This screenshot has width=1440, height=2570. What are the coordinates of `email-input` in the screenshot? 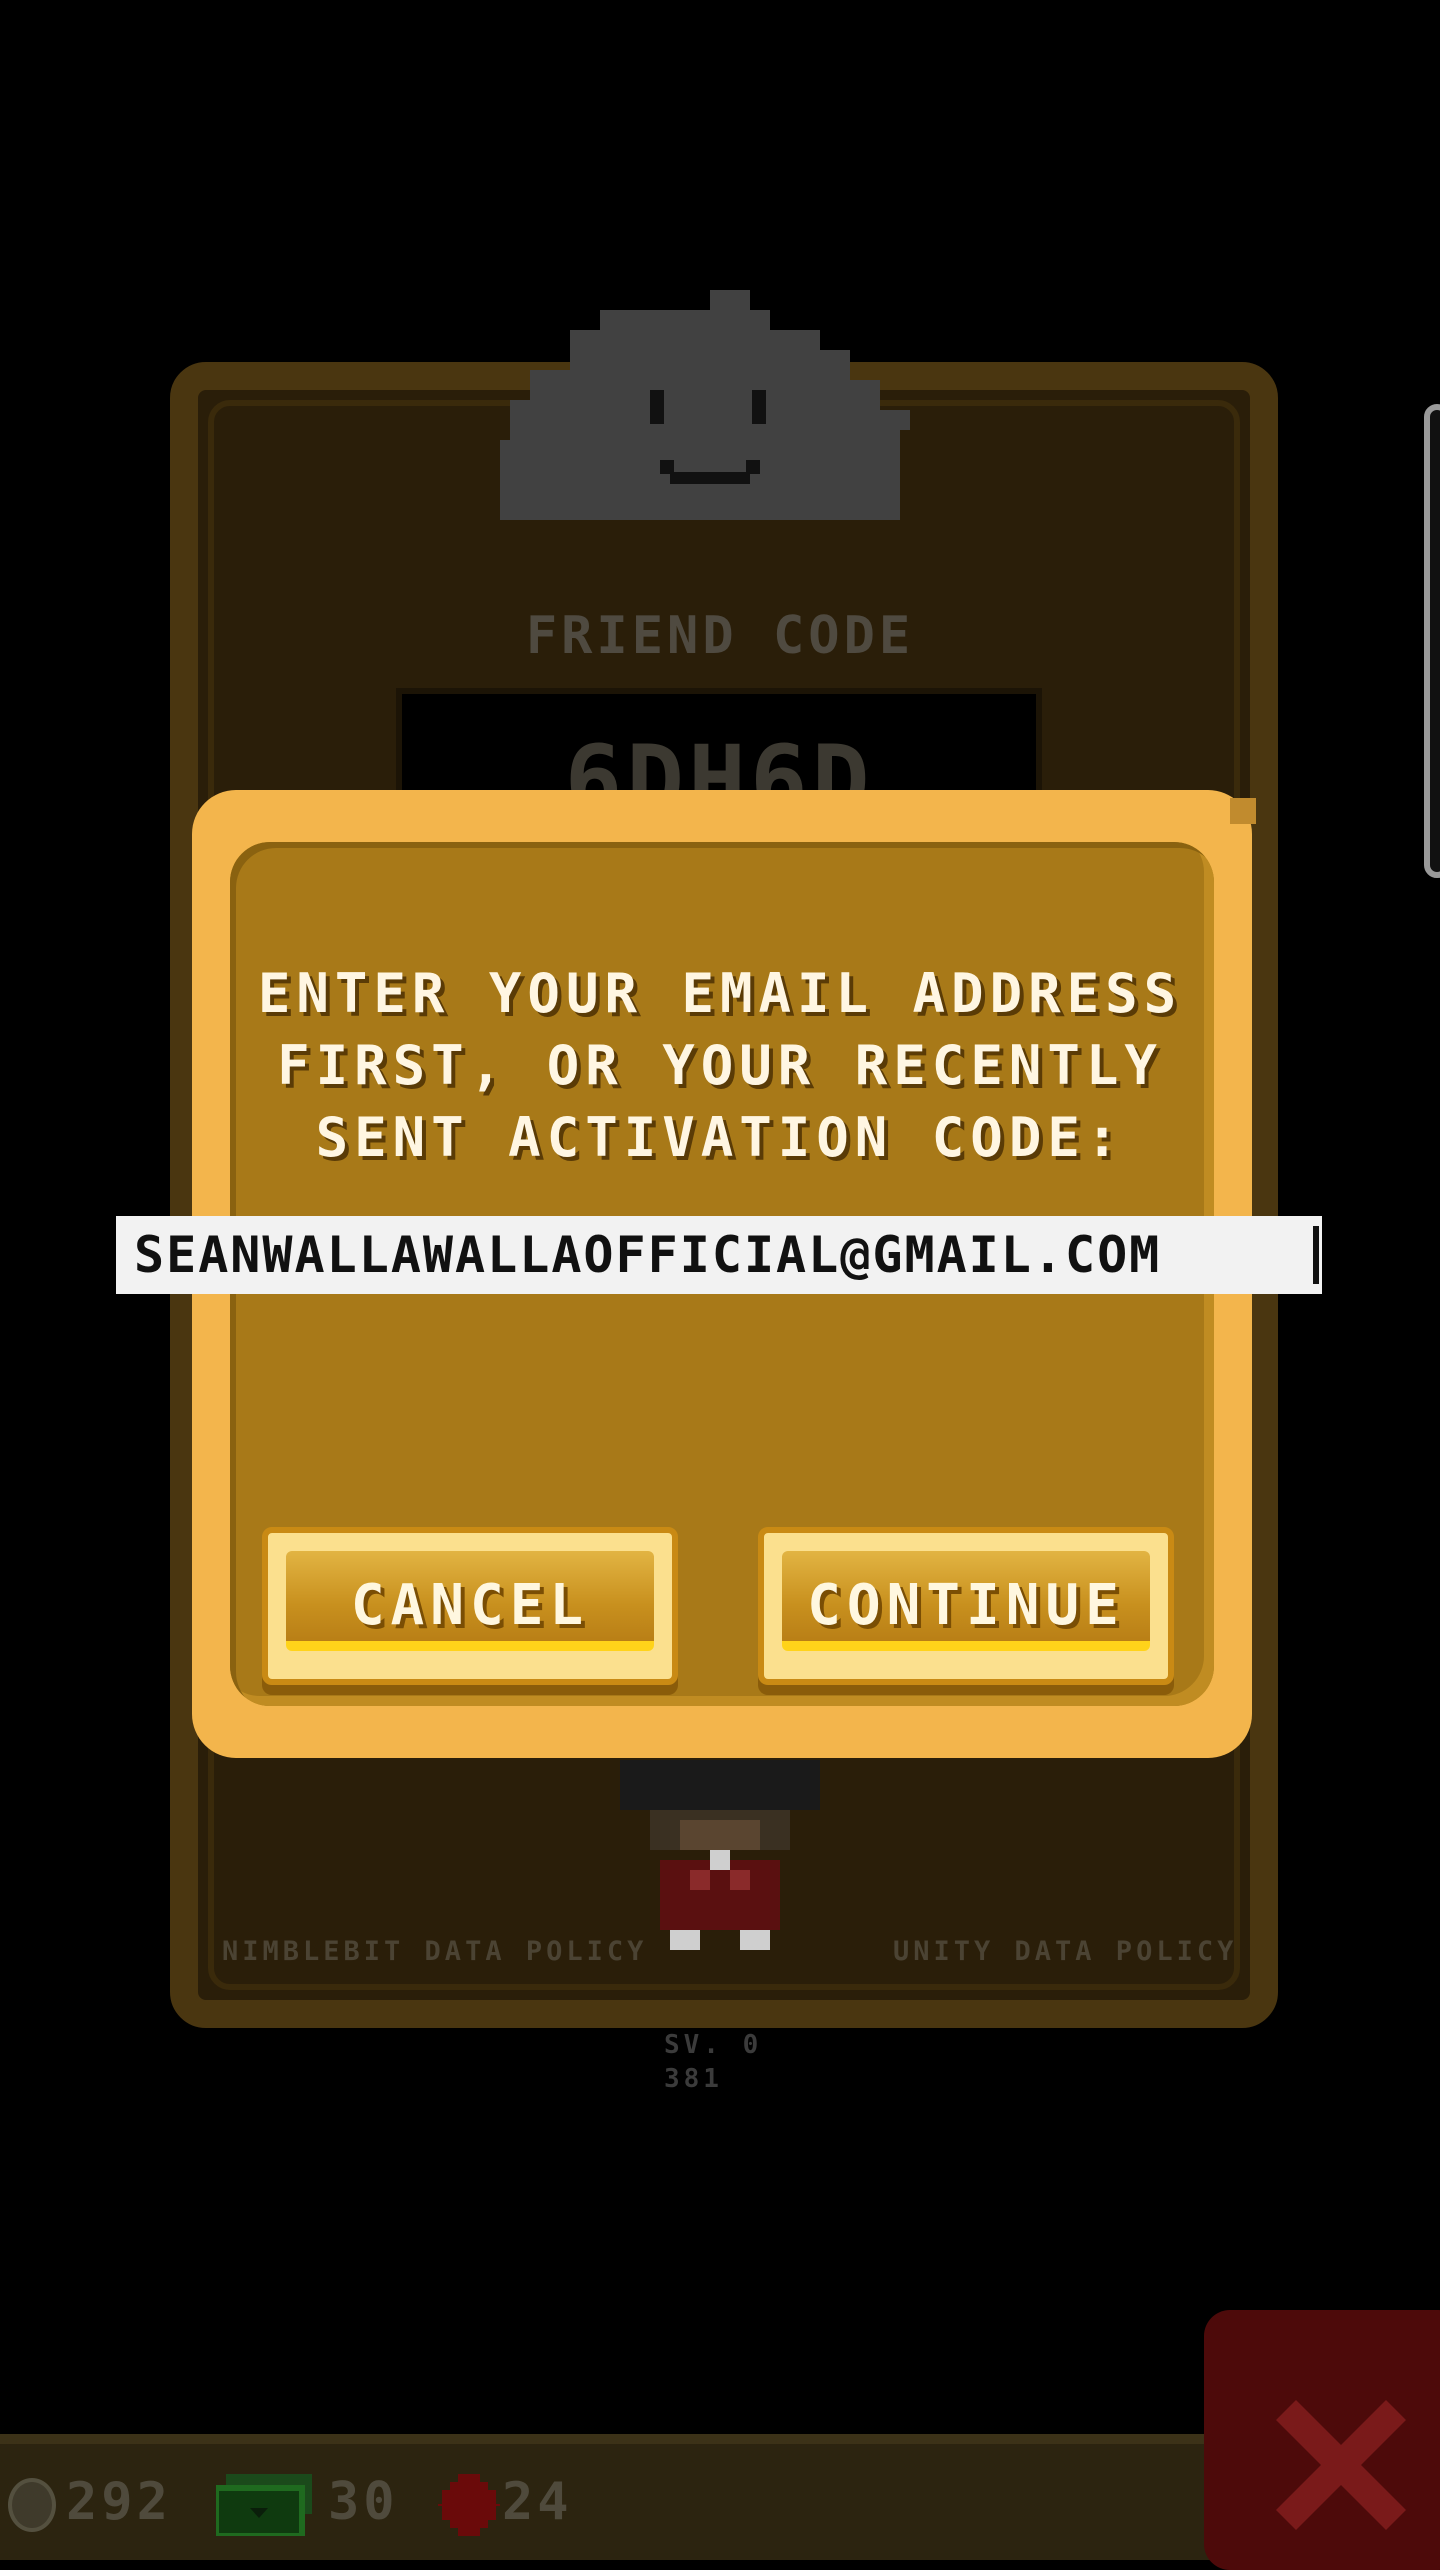 It's located at (719, 1255).